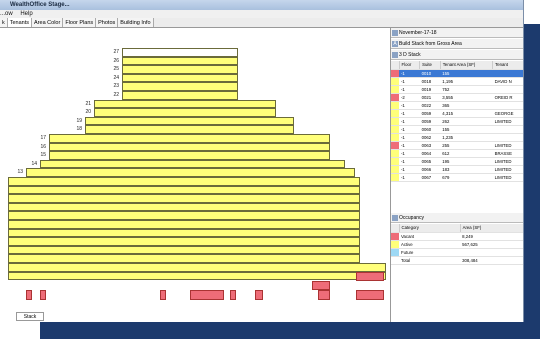 This screenshot has height=339, width=540. What do you see at coordinates (410, 55) in the screenshot?
I see `3d-stack-label: 3 D Stack` at bounding box center [410, 55].